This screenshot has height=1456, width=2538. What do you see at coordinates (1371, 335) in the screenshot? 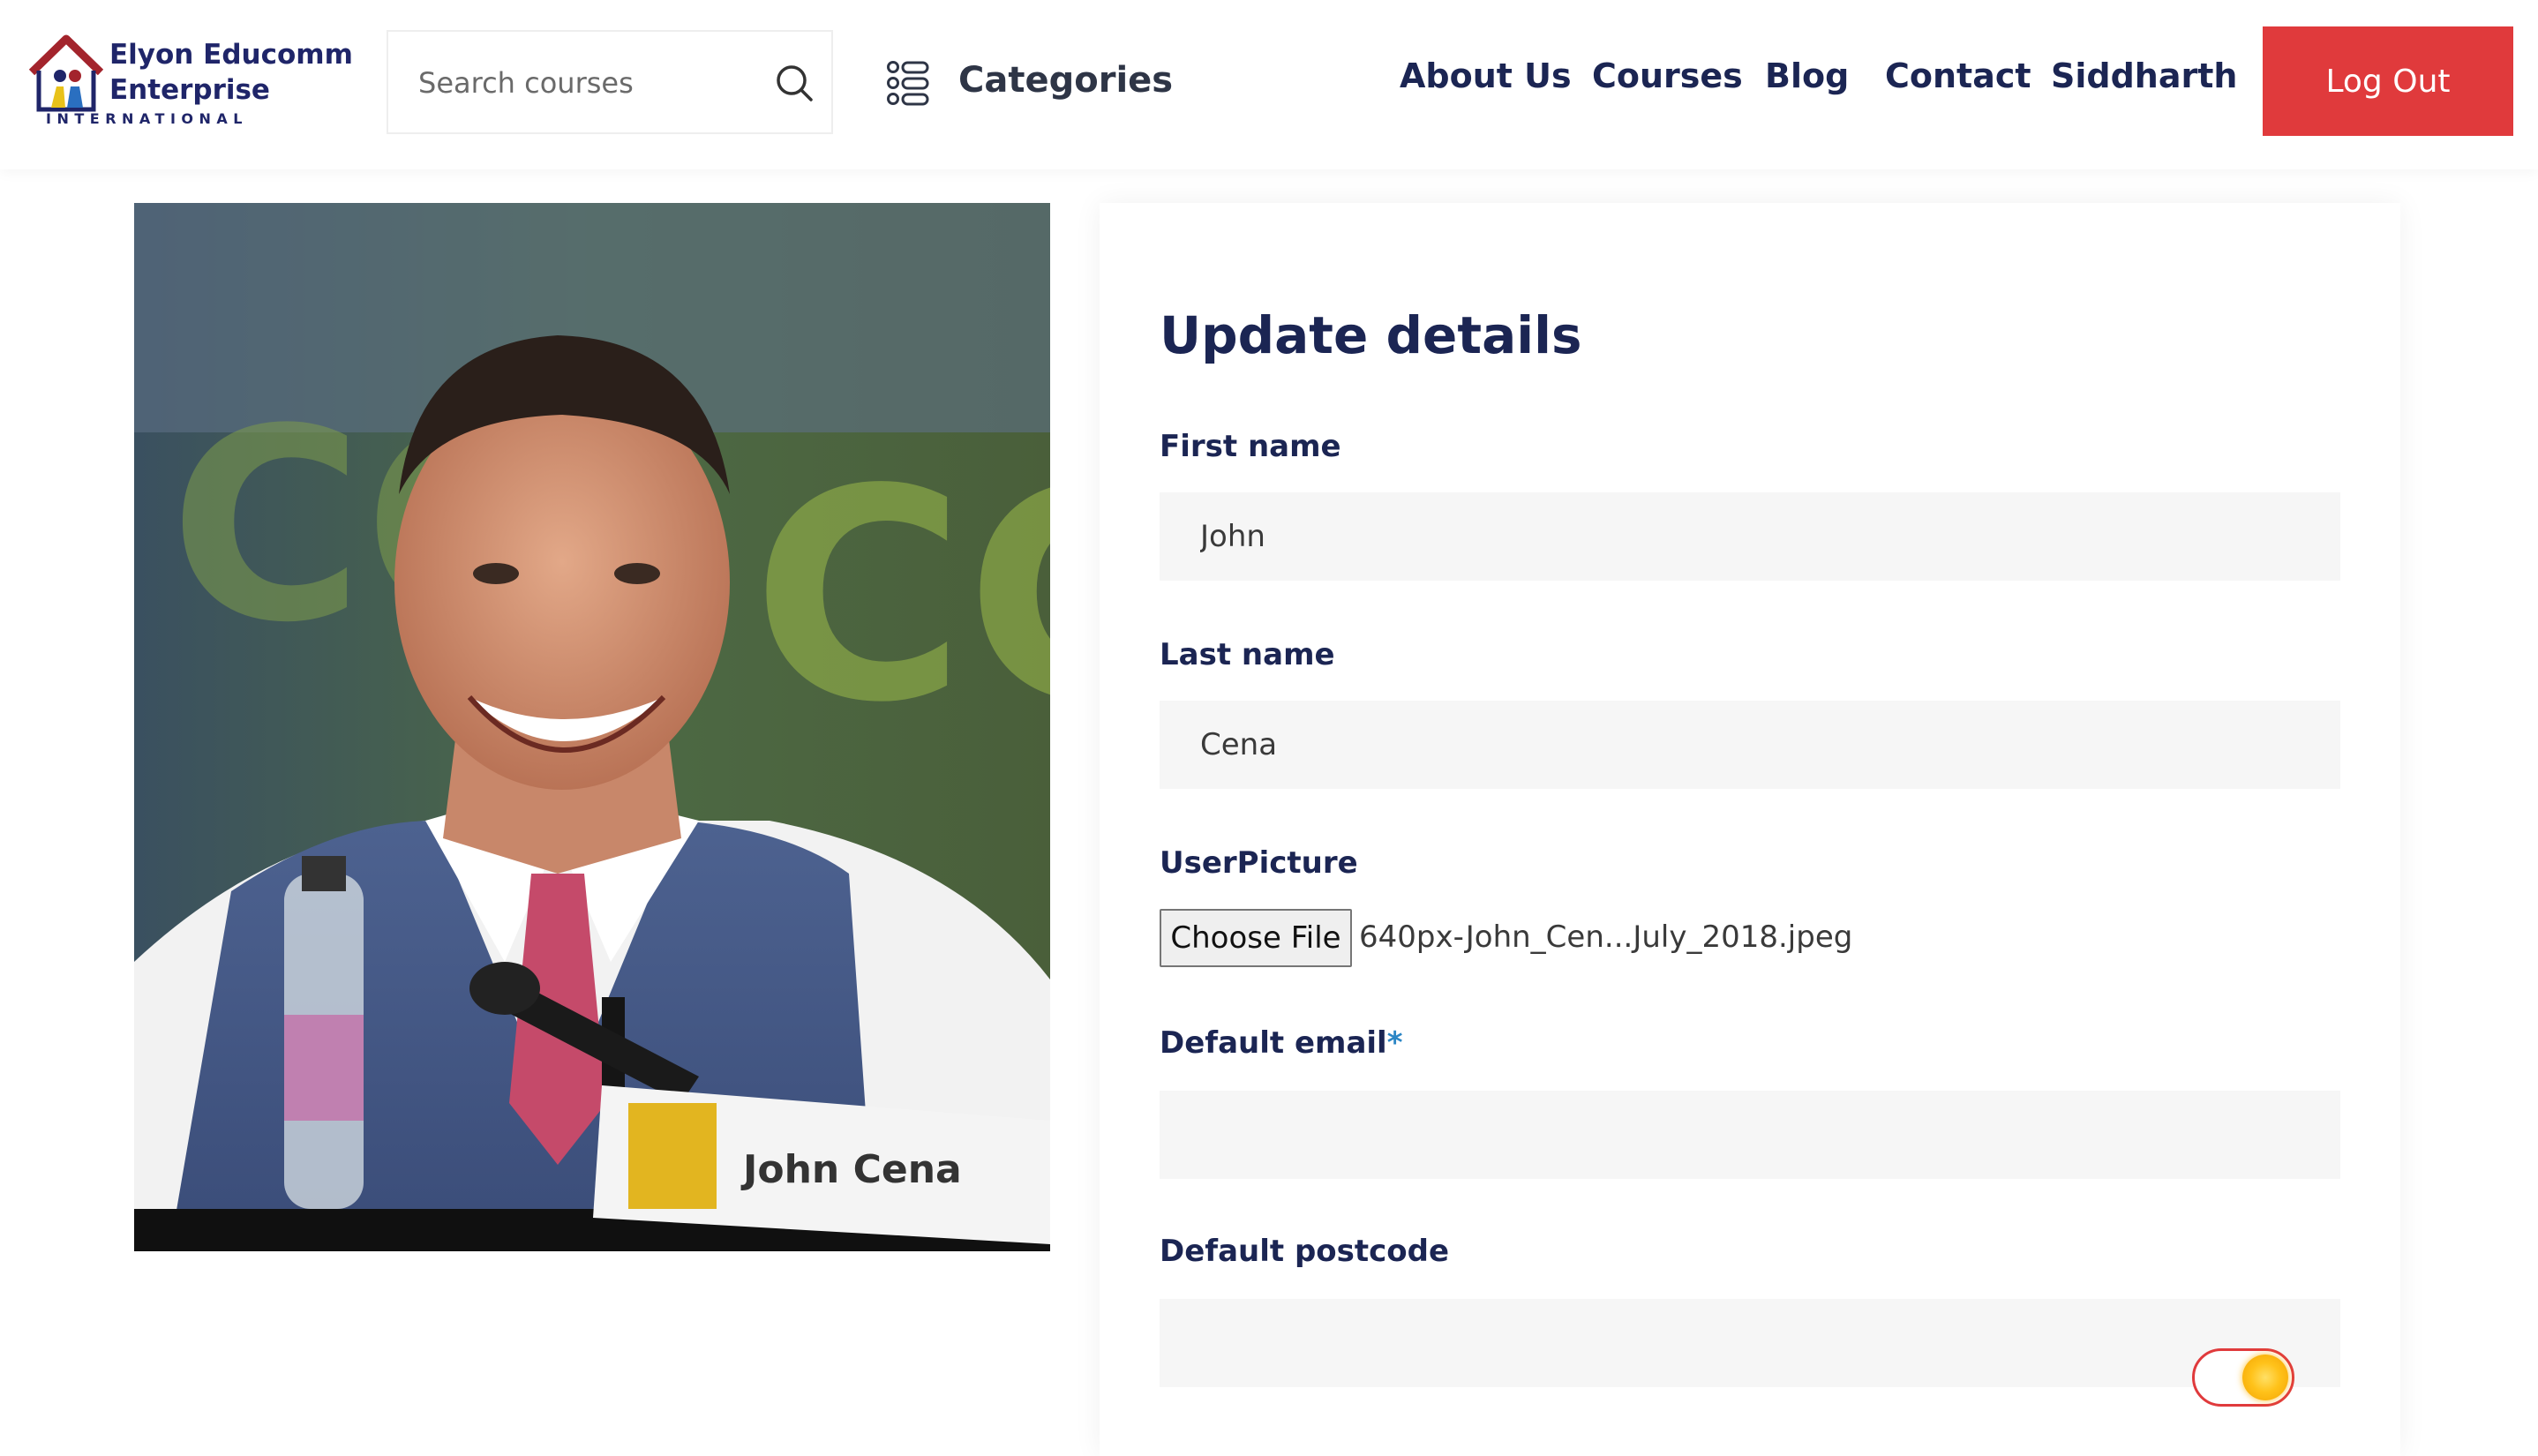
I see `page-title: Update details` at bounding box center [1371, 335].